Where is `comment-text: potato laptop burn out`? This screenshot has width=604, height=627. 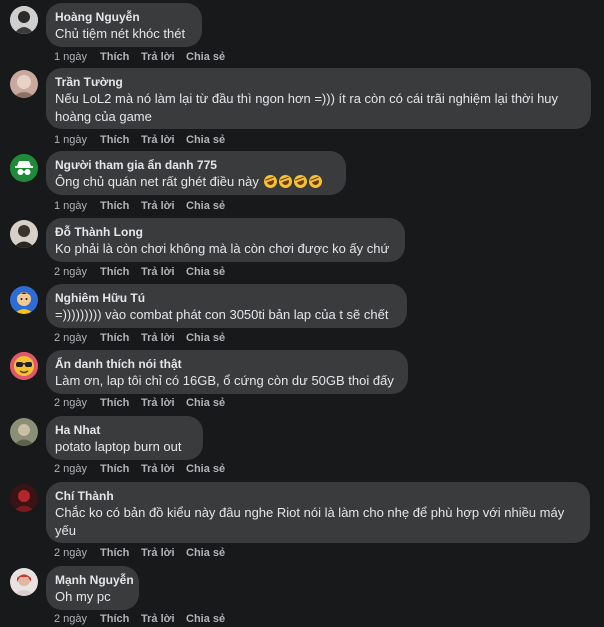 comment-text: potato laptop burn out is located at coordinates (118, 446).